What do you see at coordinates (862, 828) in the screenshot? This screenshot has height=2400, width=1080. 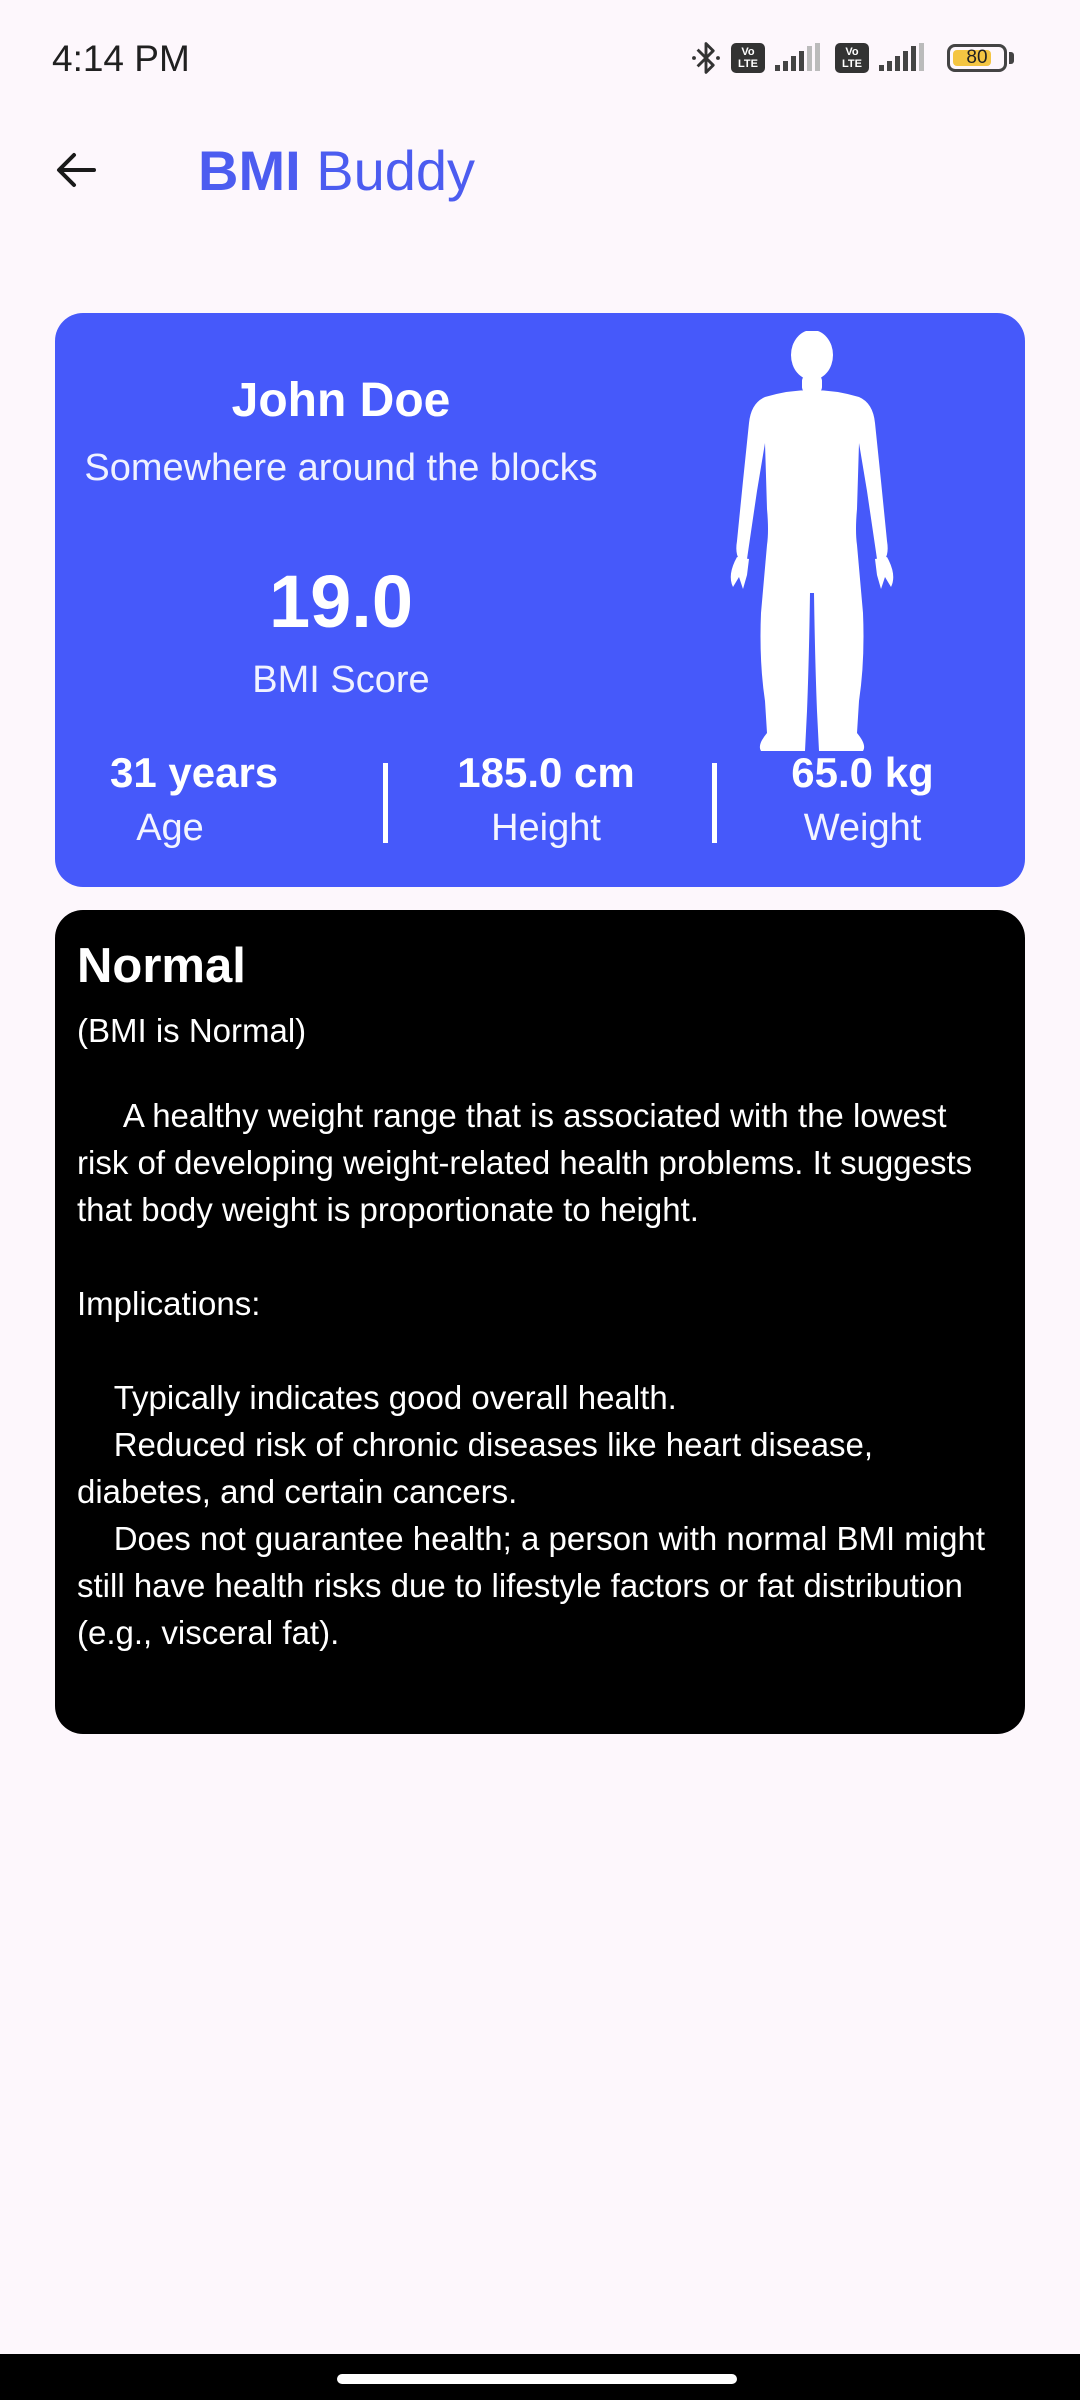 I see `weight-label: Weight` at bounding box center [862, 828].